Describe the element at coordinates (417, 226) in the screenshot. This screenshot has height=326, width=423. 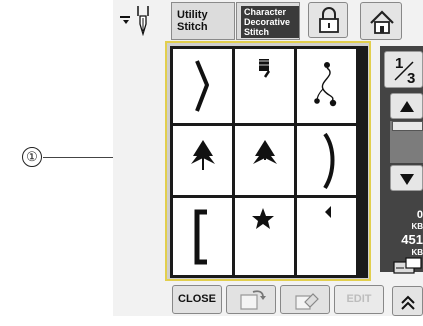
I see `memory-used-unit: KB` at that location.